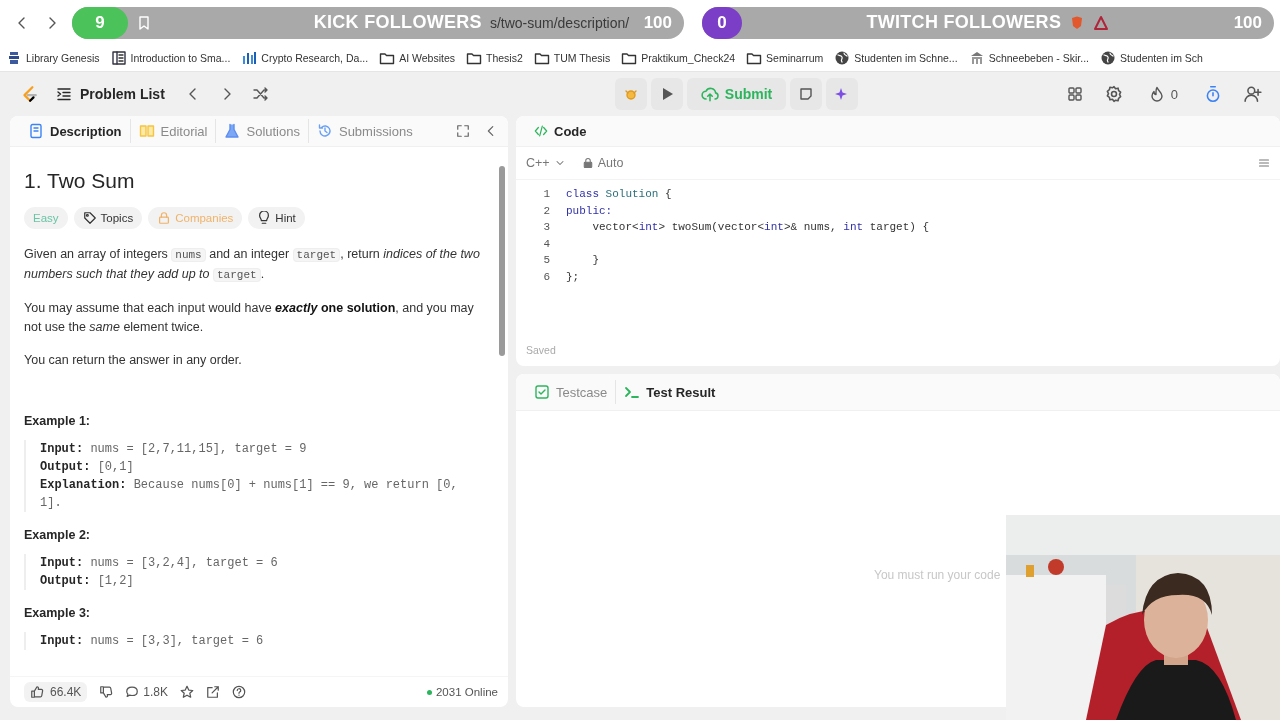  I want to click on add-user-button, so click(1253, 94).